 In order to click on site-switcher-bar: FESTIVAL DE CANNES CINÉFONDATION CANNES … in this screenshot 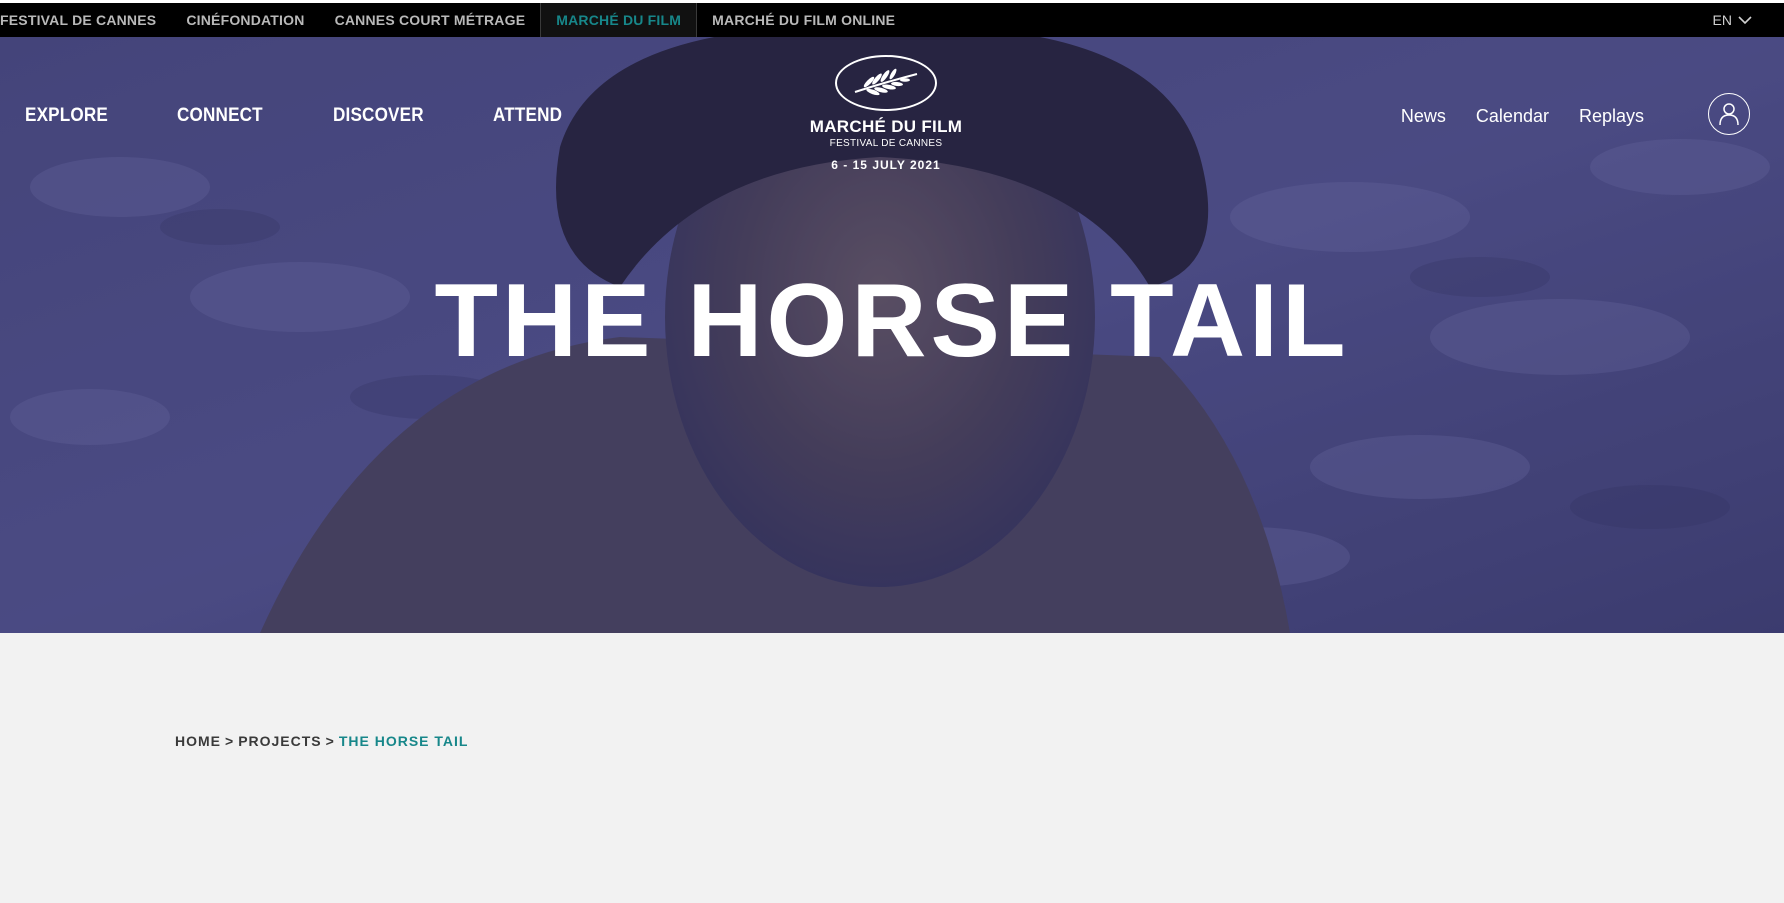, I will do `click(892, 20)`.